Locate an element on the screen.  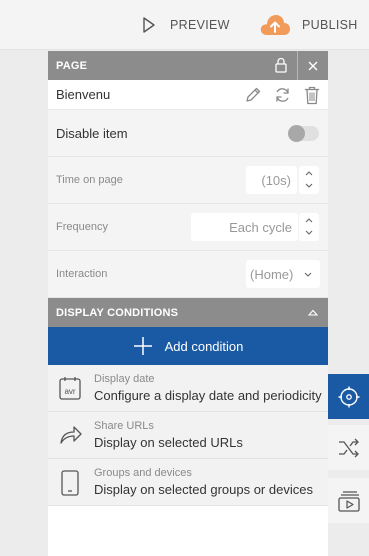
panel-header: PAGE is located at coordinates (188, 65).